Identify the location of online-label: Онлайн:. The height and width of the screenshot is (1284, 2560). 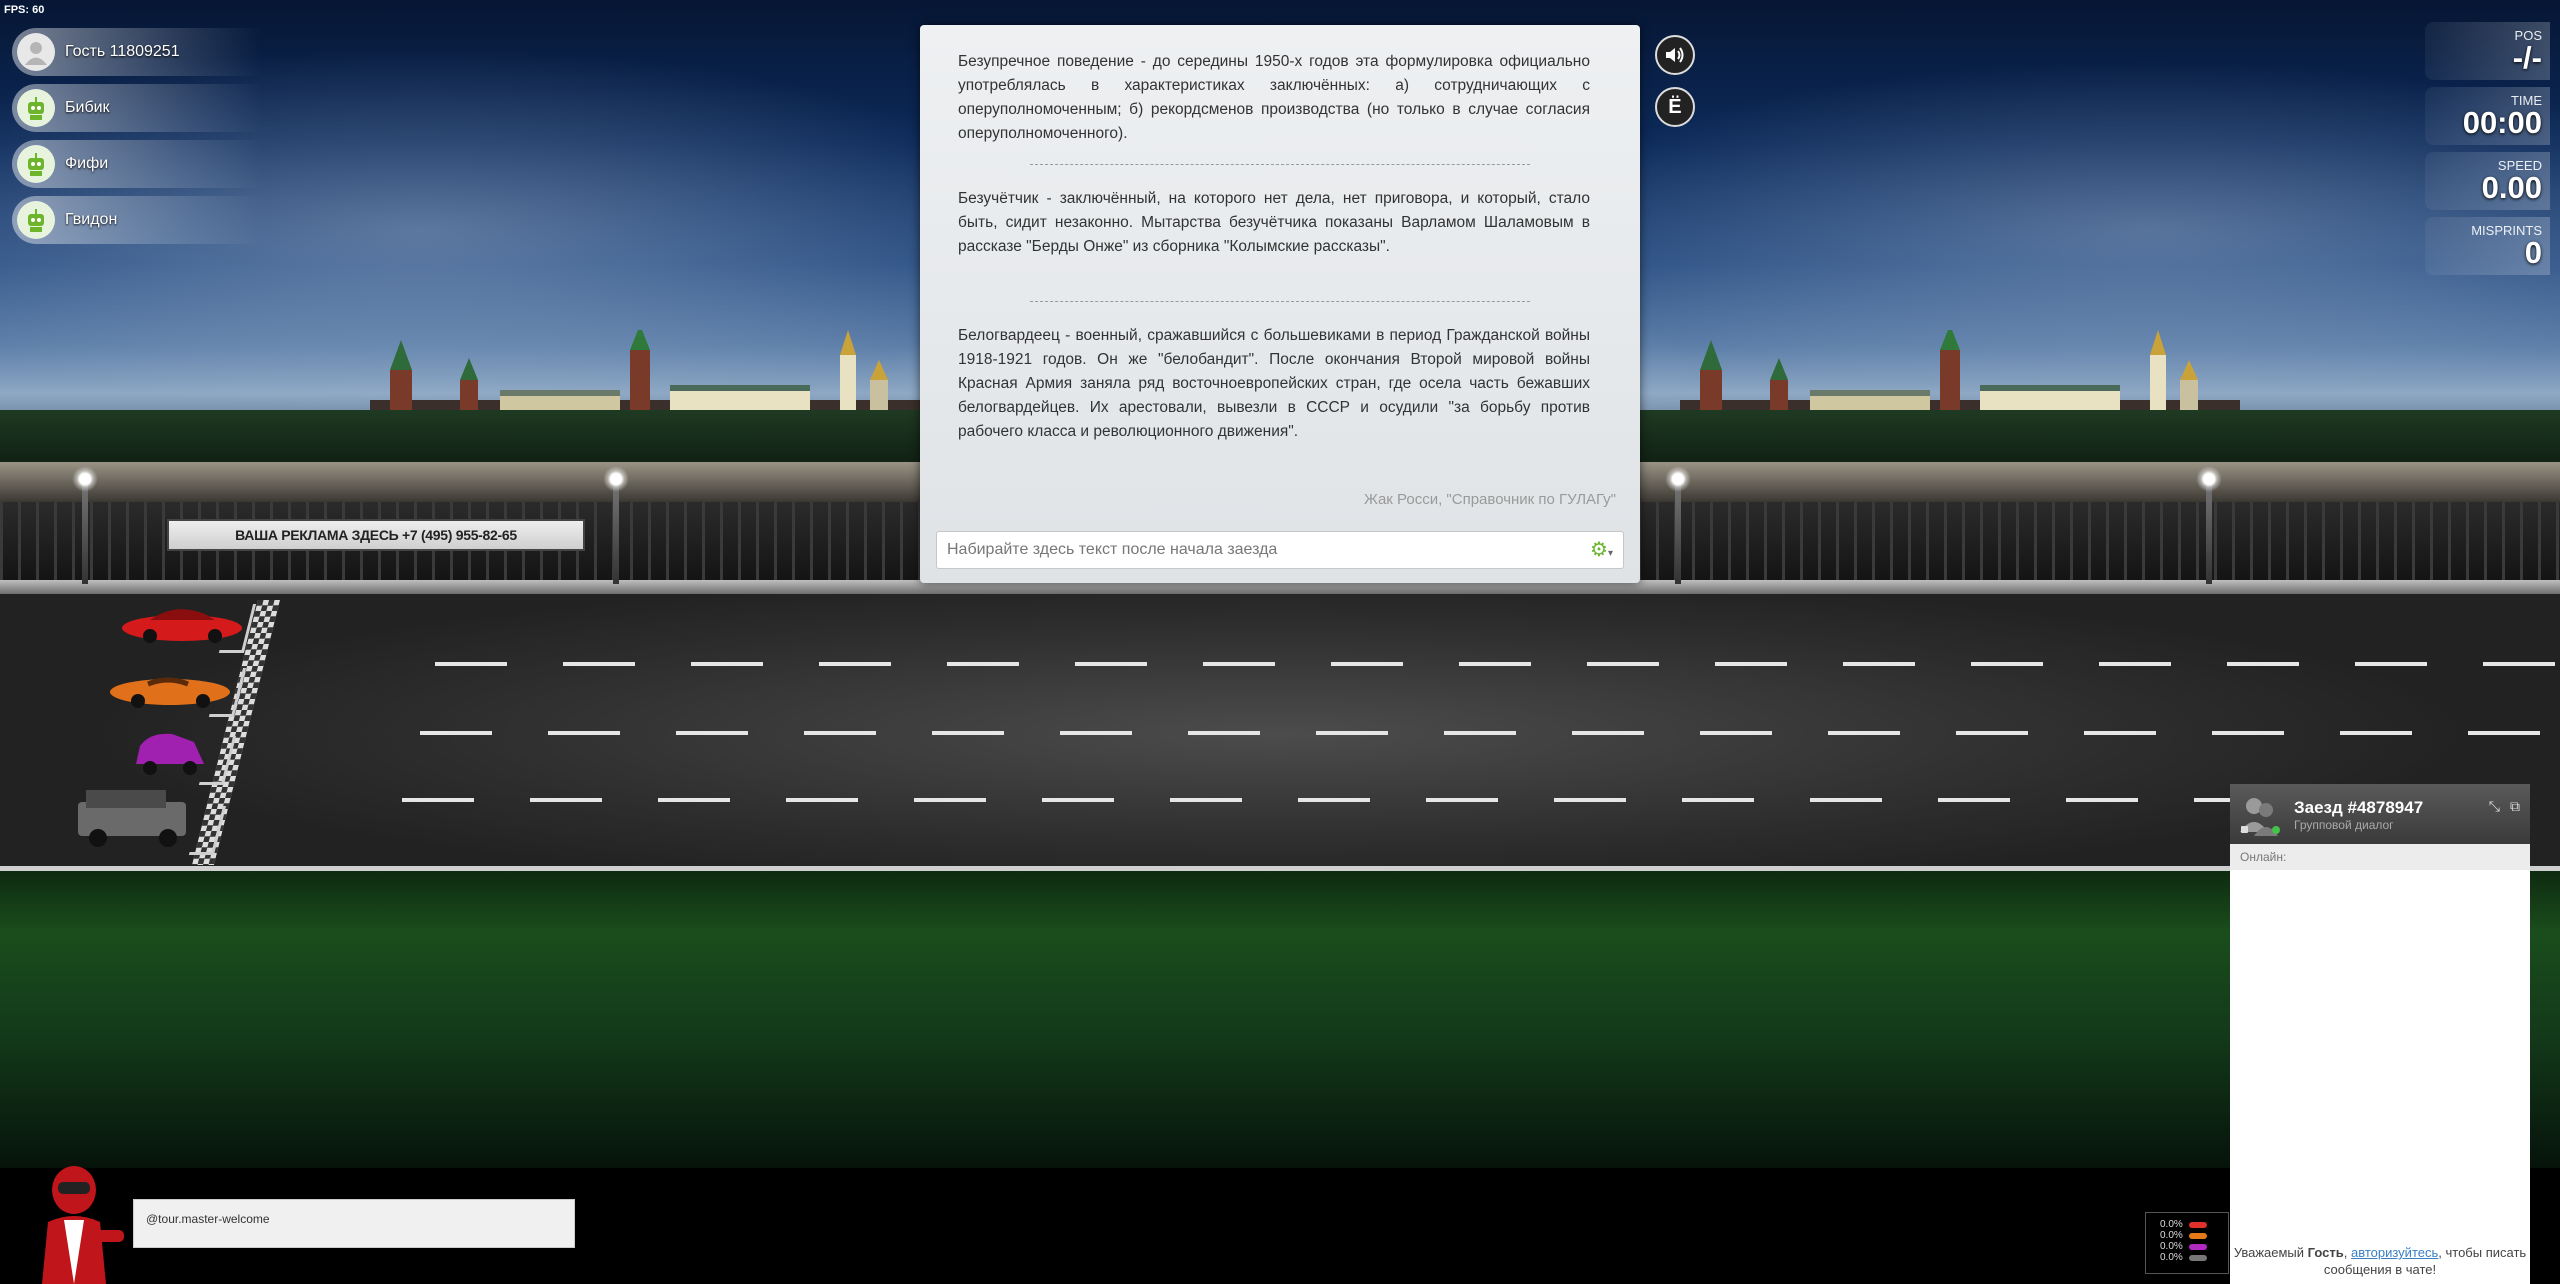
(2380, 857).